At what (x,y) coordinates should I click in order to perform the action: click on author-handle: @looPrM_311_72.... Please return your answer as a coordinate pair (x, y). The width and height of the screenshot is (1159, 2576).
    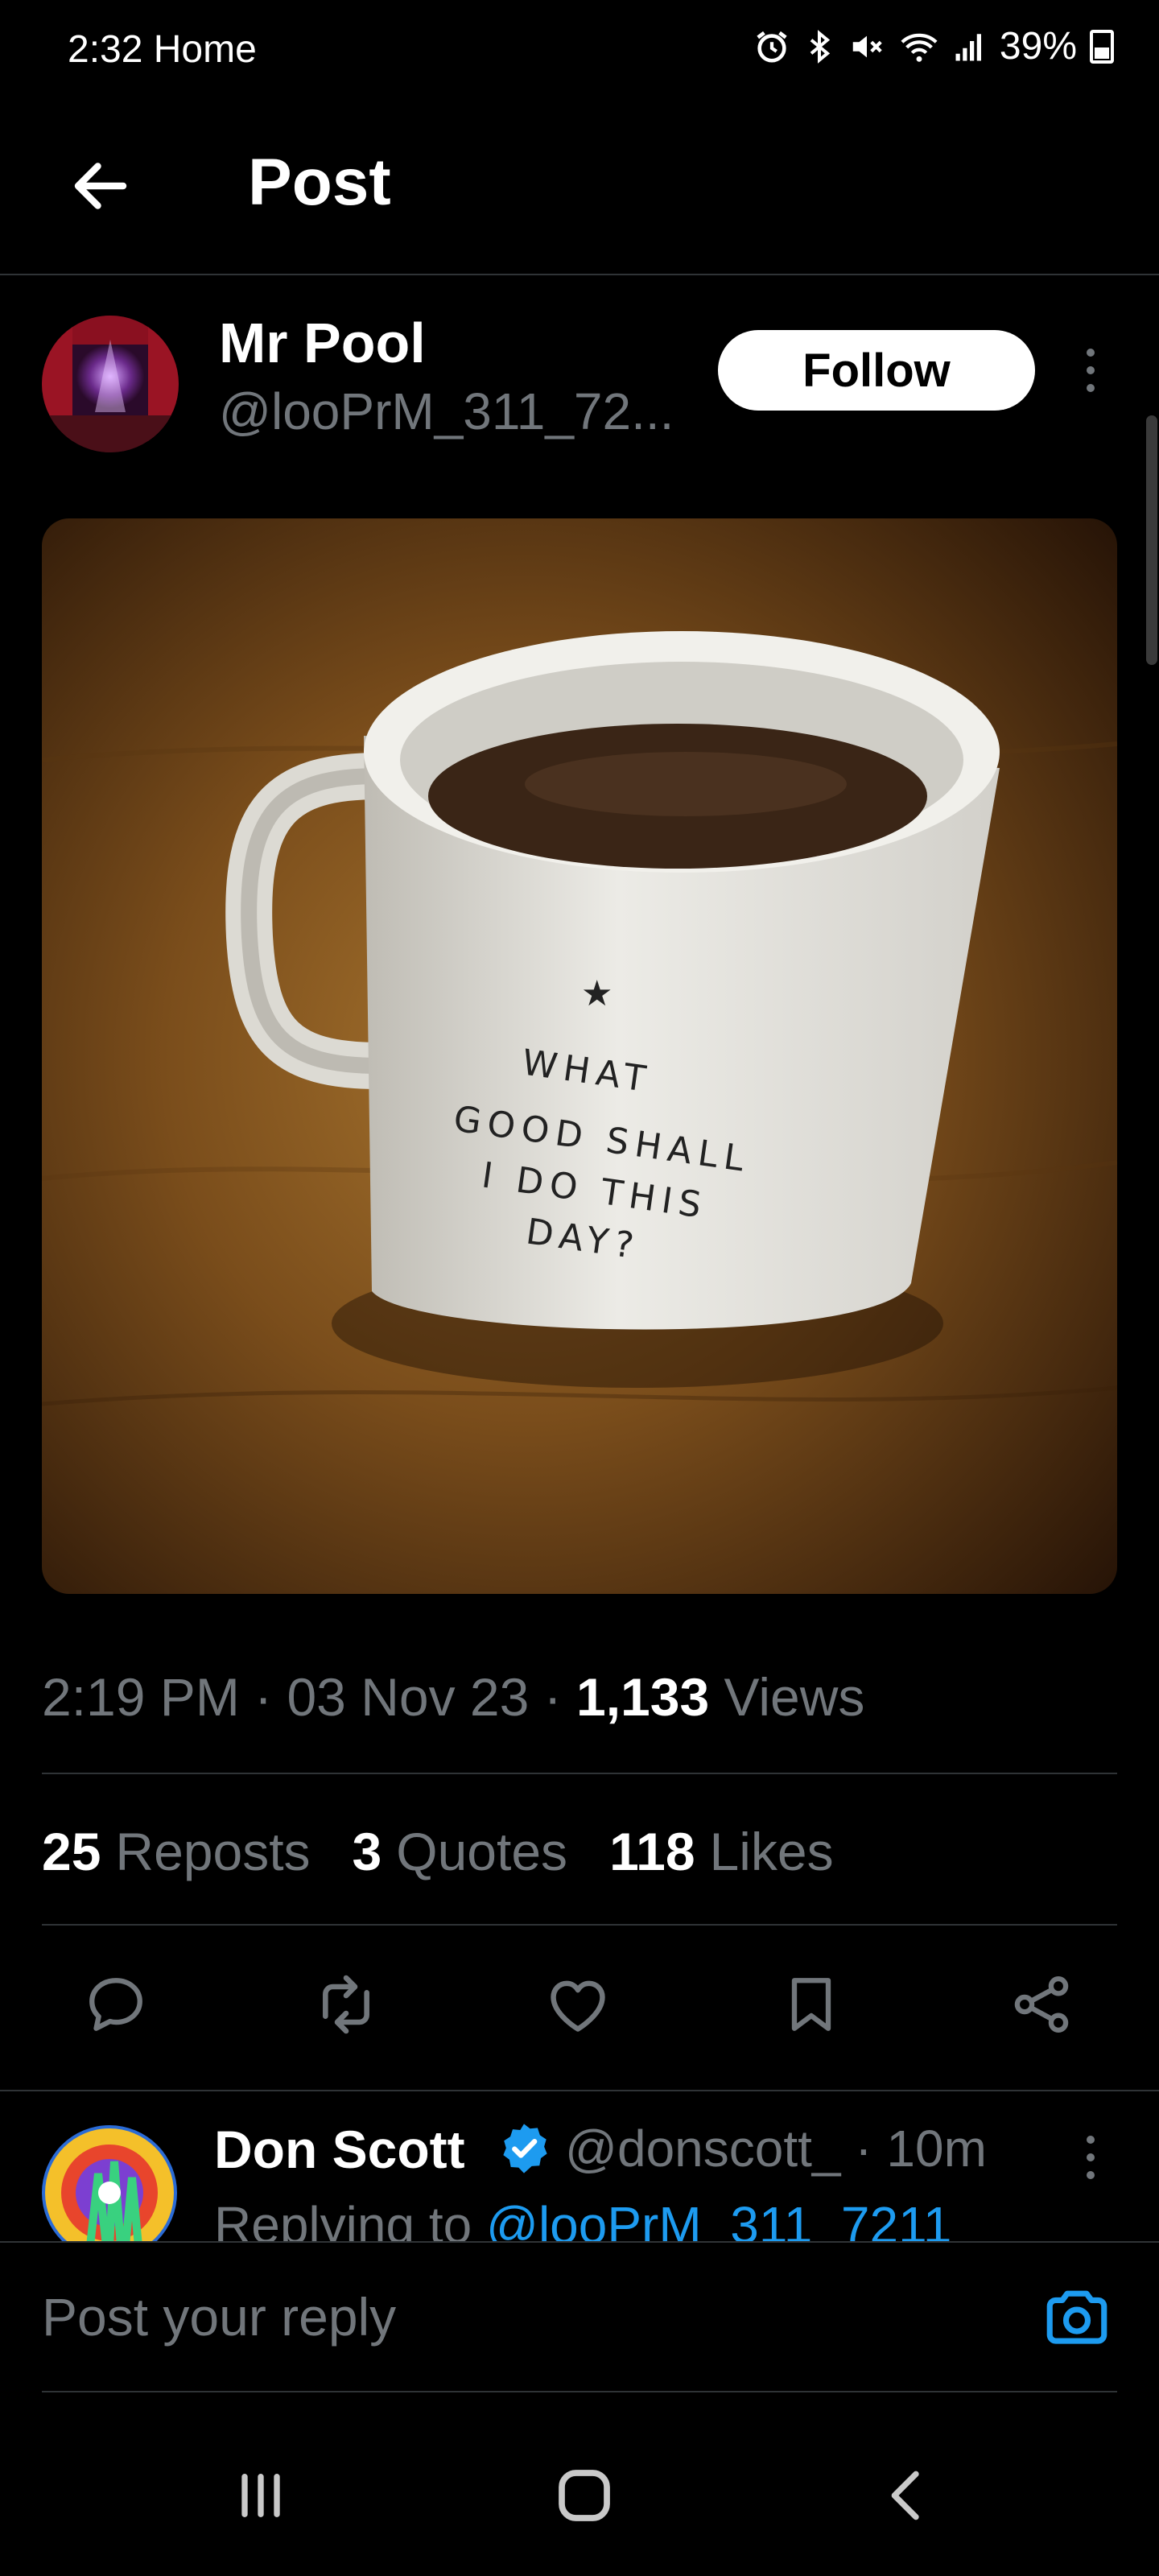
    Looking at the image, I should click on (446, 411).